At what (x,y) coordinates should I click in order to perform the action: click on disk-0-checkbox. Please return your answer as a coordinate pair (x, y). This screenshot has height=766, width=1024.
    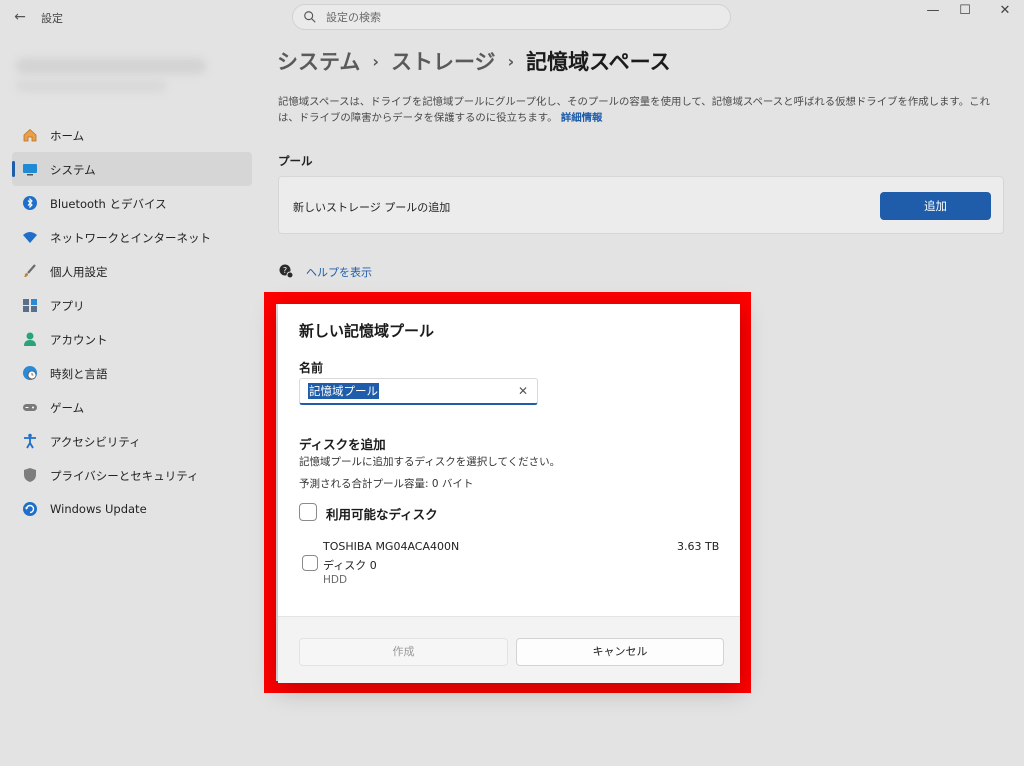
    Looking at the image, I should click on (310, 563).